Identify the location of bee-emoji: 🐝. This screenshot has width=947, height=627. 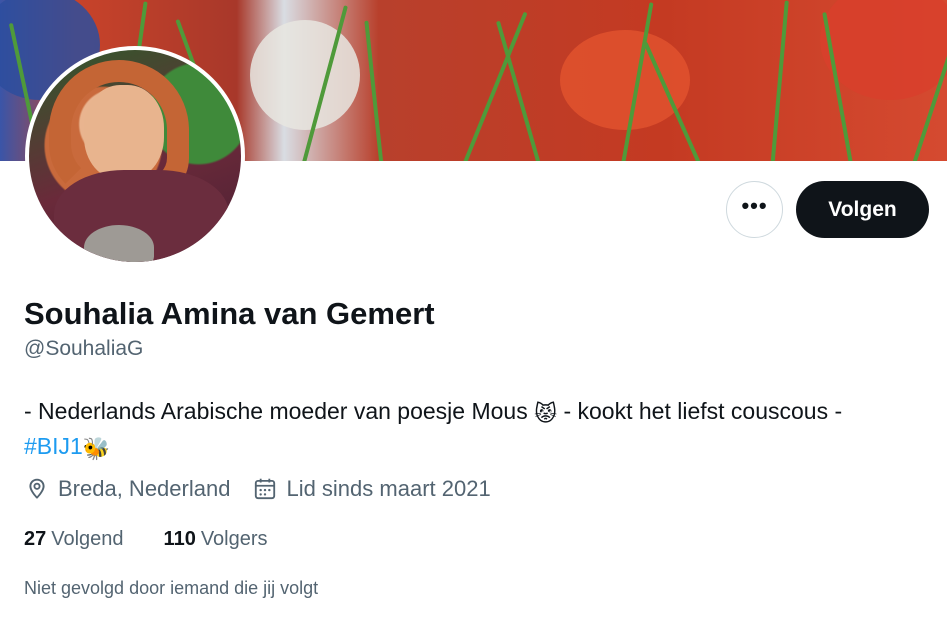
(96, 448).